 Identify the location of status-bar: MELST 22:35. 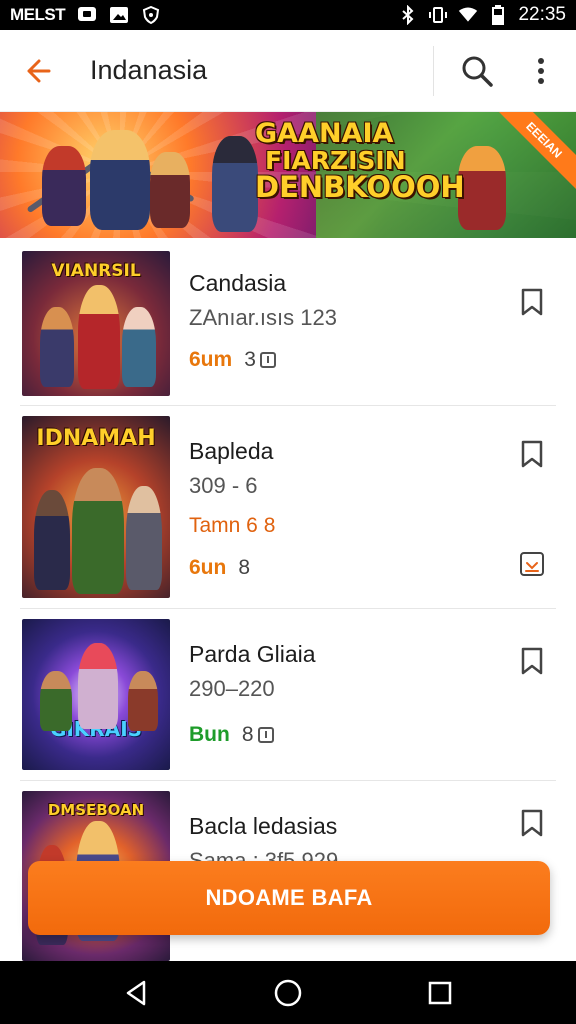
(288, 15).